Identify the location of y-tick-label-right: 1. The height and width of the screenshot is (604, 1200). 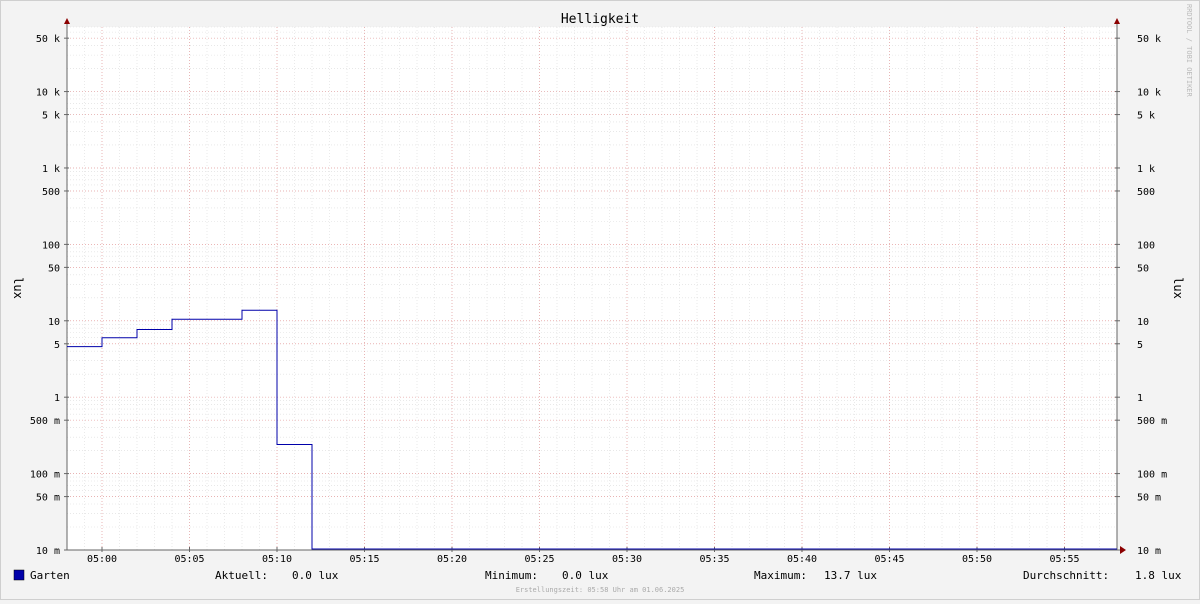
(1140, 398).